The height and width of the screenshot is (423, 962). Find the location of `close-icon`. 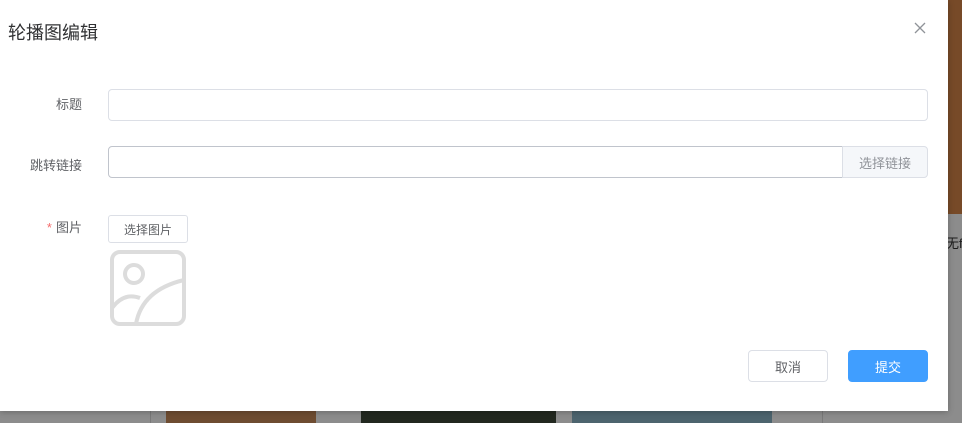

close-icon is located at coordinates (920, 28).